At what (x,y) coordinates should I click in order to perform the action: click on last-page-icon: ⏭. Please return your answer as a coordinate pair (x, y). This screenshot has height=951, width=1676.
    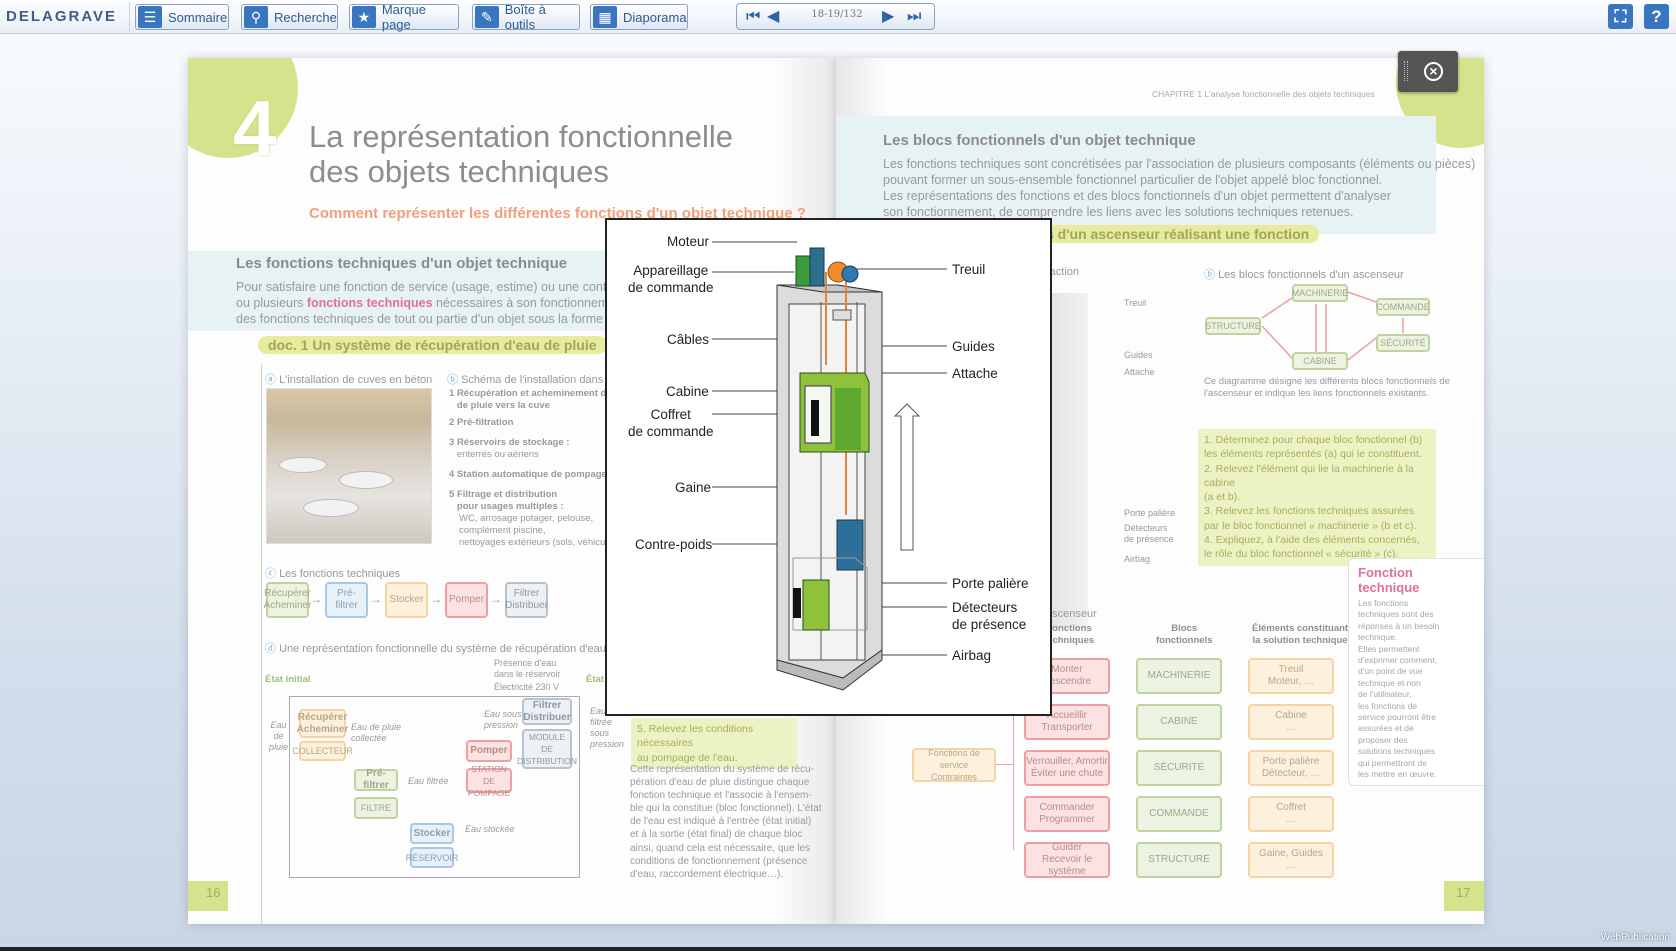
    Looking at the image, I should click on (914, 17).